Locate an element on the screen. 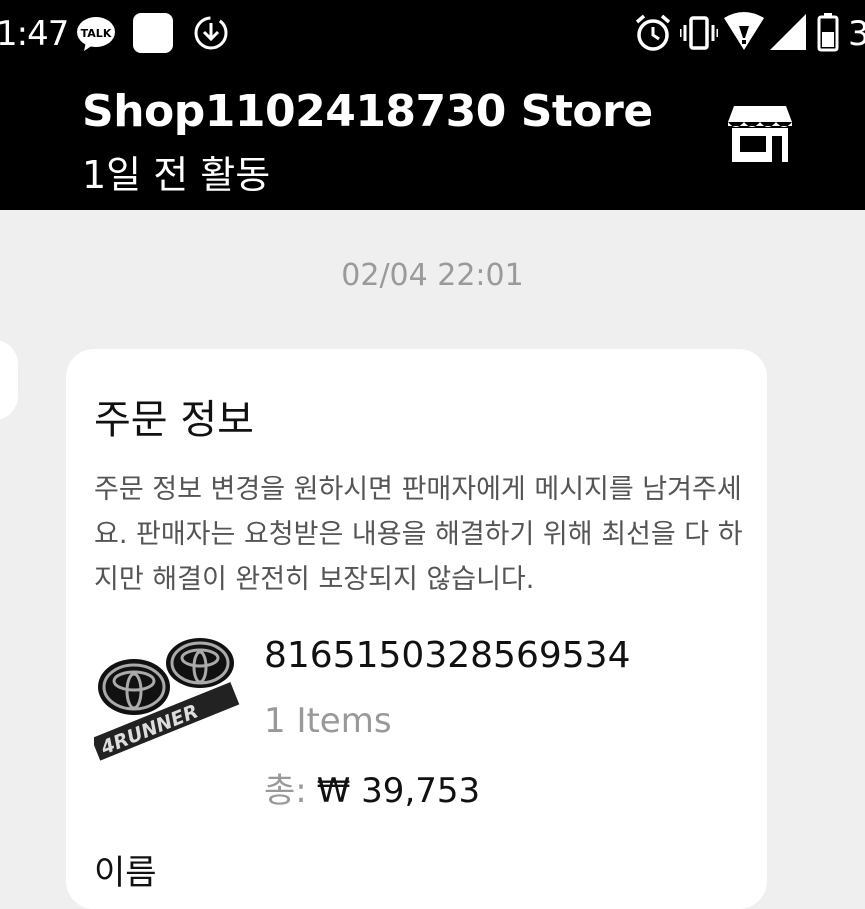 This screenshot has width=865, height=909. download-icon is located at coordinates (211, 33).